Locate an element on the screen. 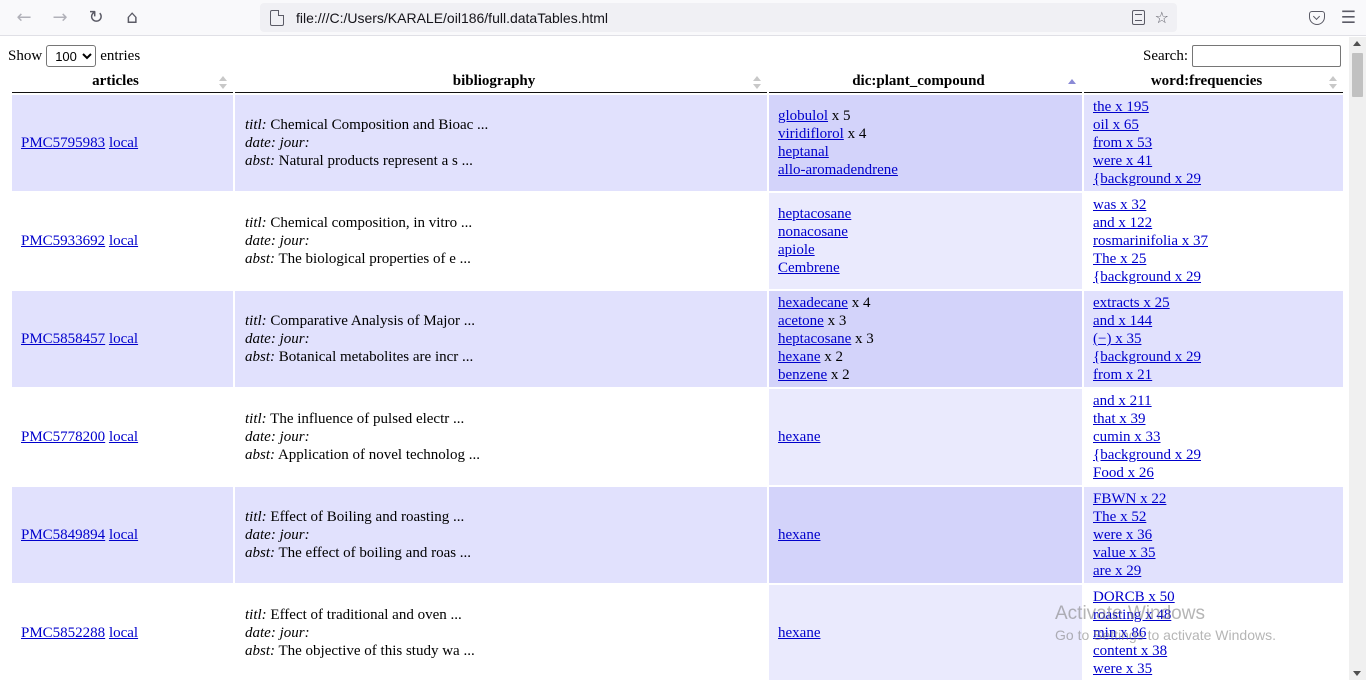 Image resolution: width=1366 pixels, height=680 pixels. entries-select: 100 is located at coordinates (71, 56).